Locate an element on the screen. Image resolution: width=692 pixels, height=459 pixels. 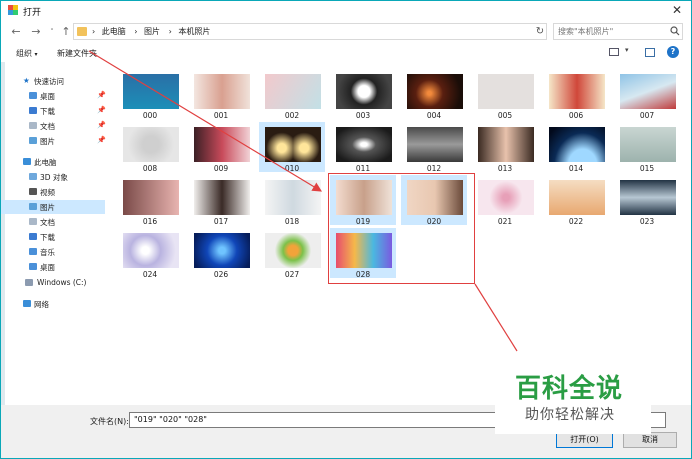
watermark-title: 百科全说 is located at coordinates (569, 389).